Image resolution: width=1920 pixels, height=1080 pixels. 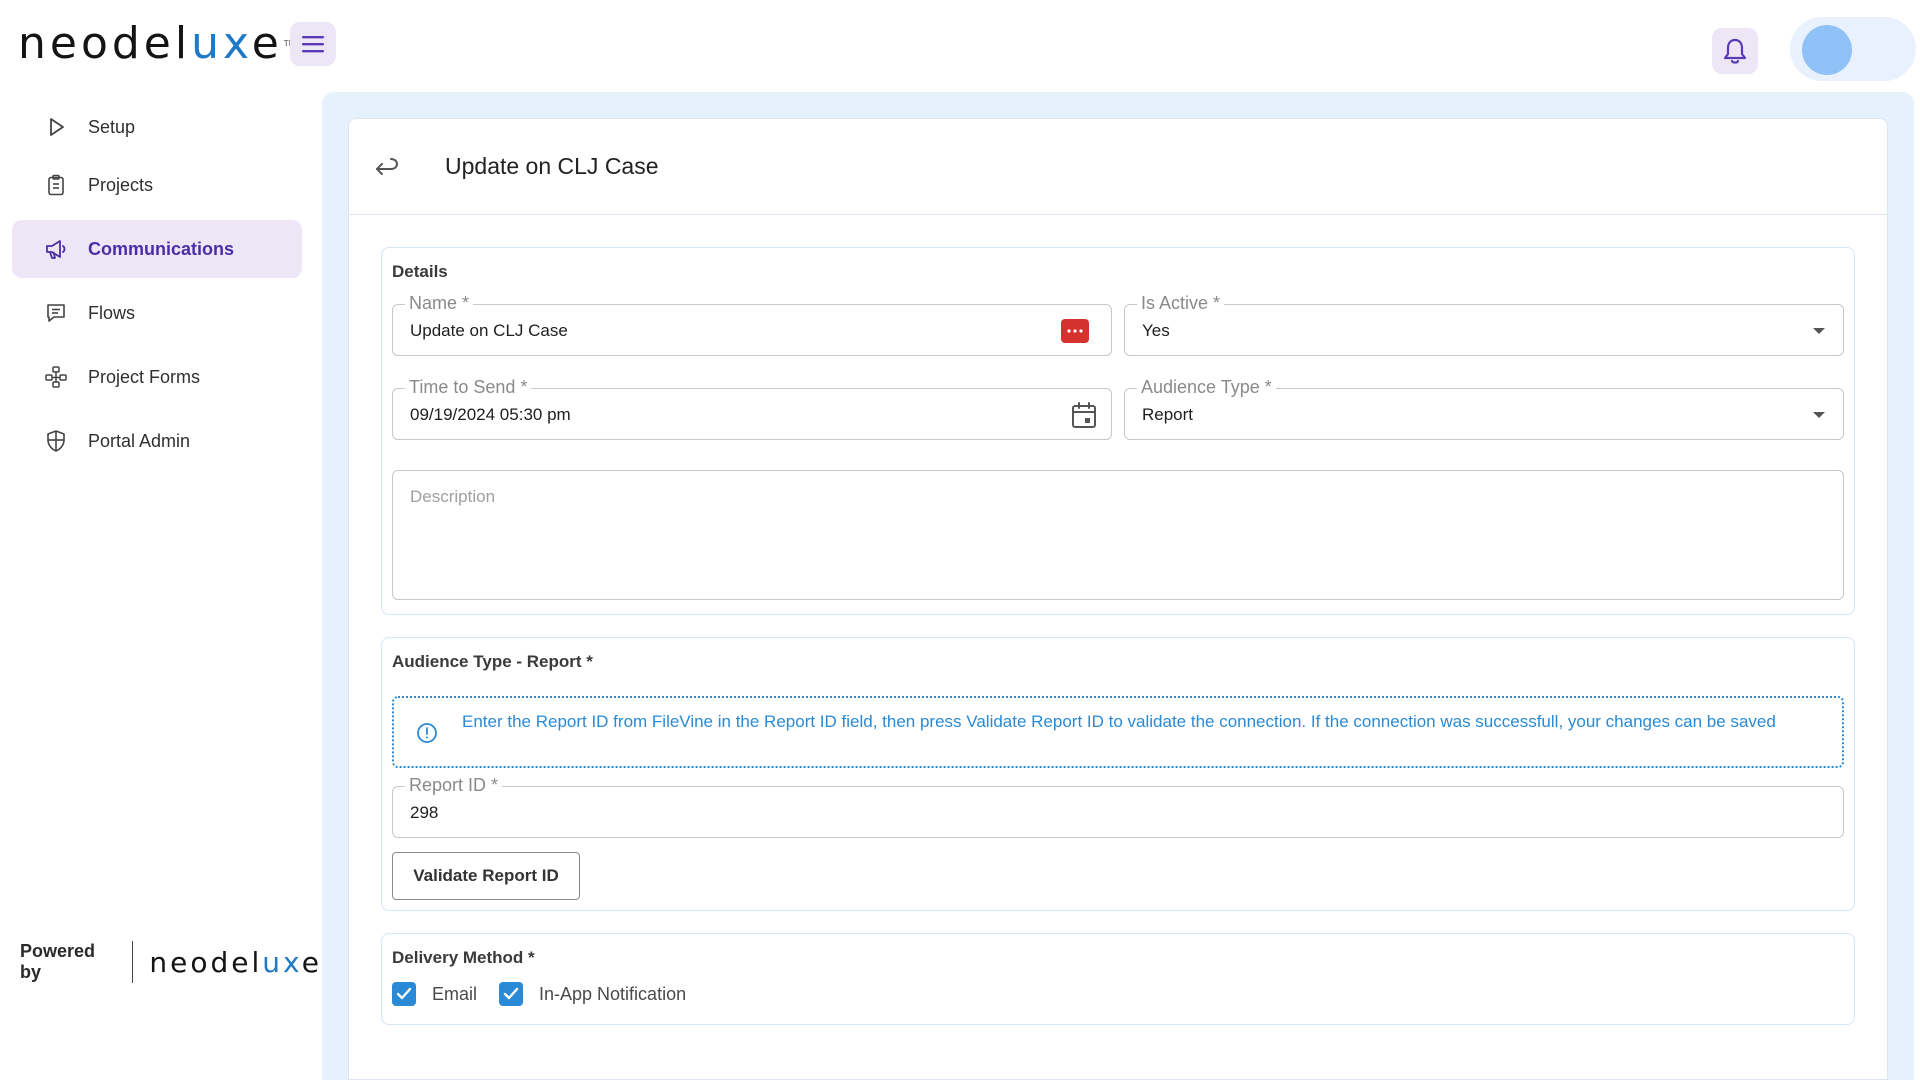 I want to click on avatar, so click(x=1827, y=50).